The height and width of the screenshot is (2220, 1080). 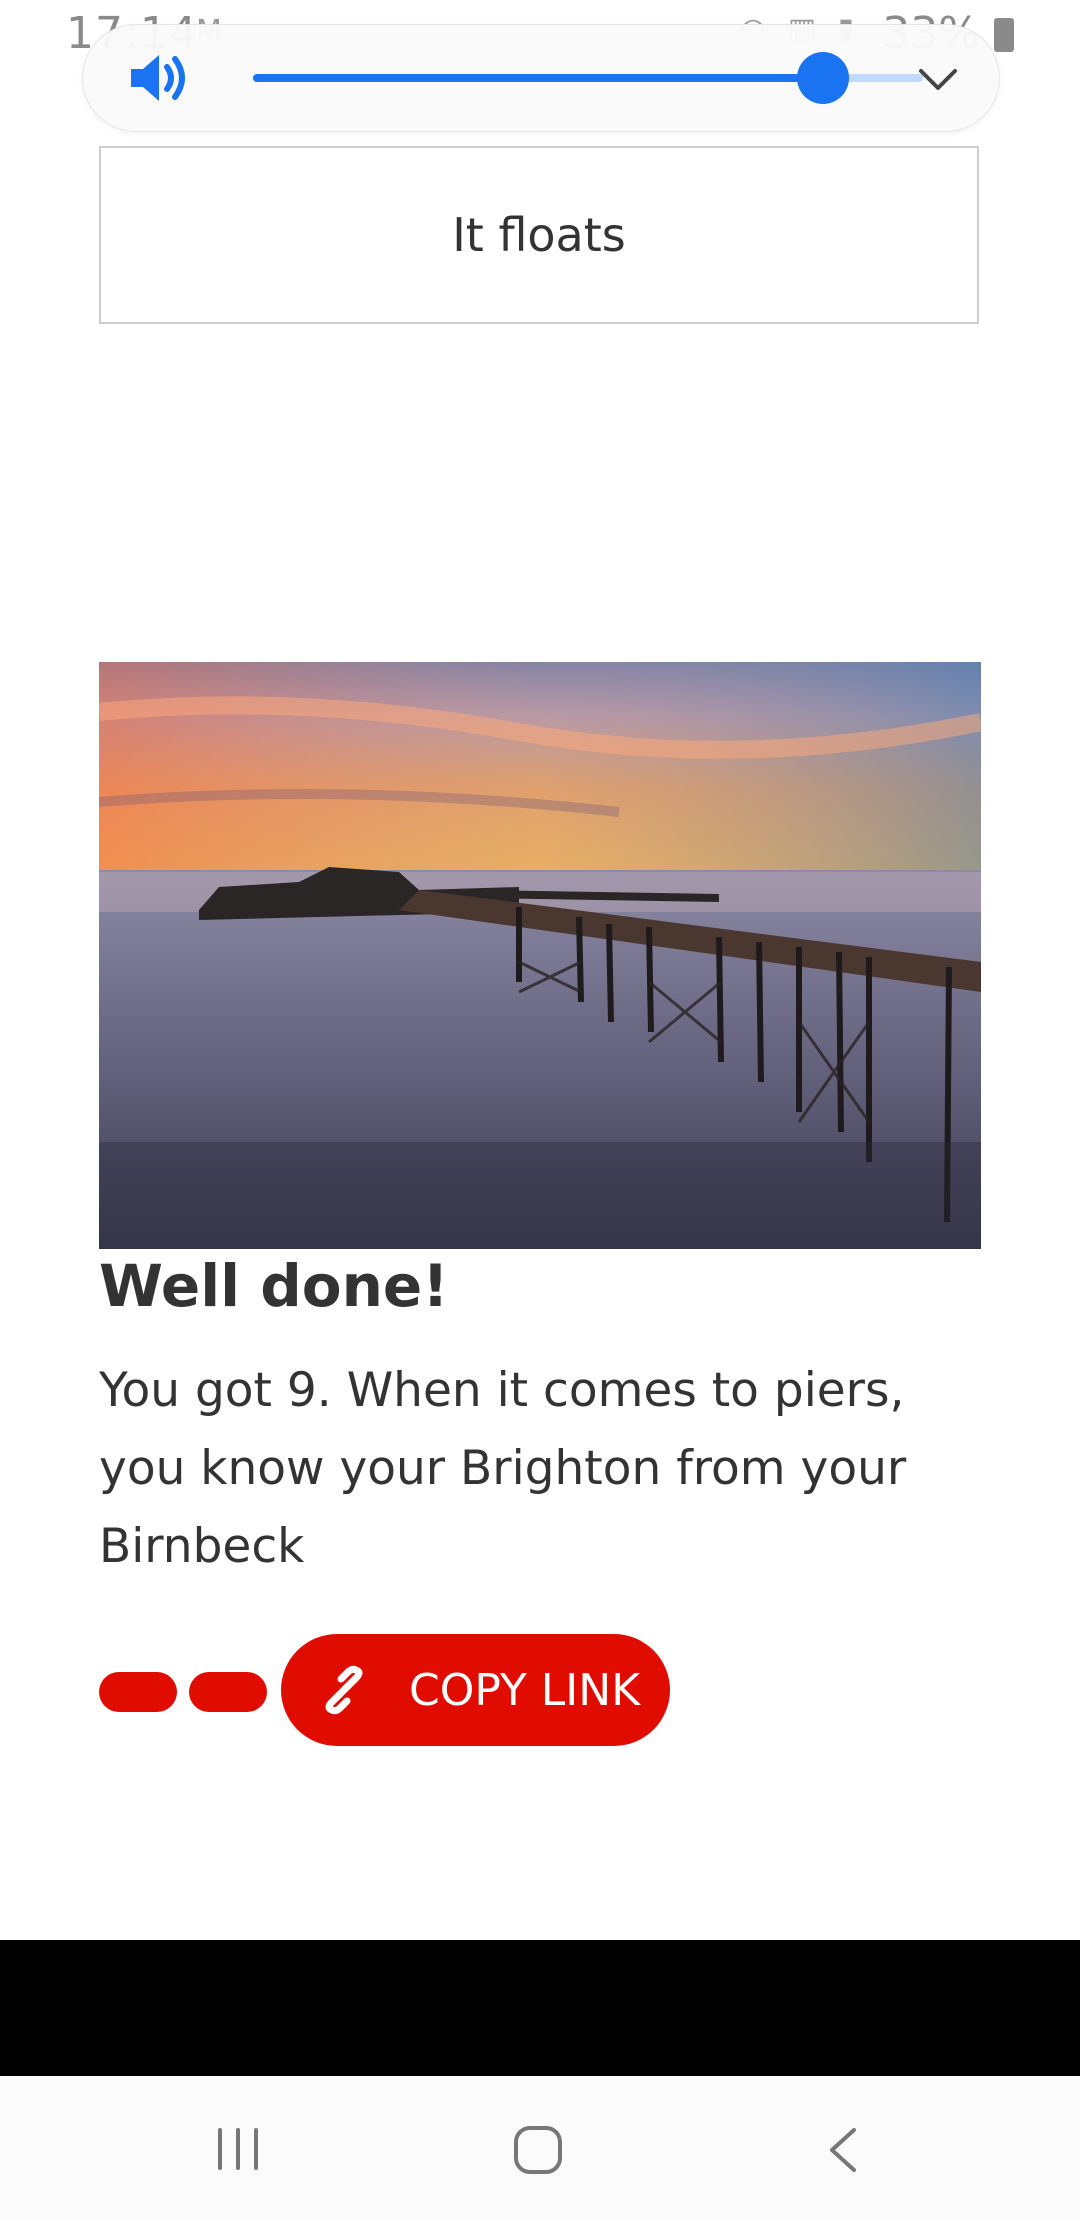 I want to click on back-icon, so click(x=842, y=2150).